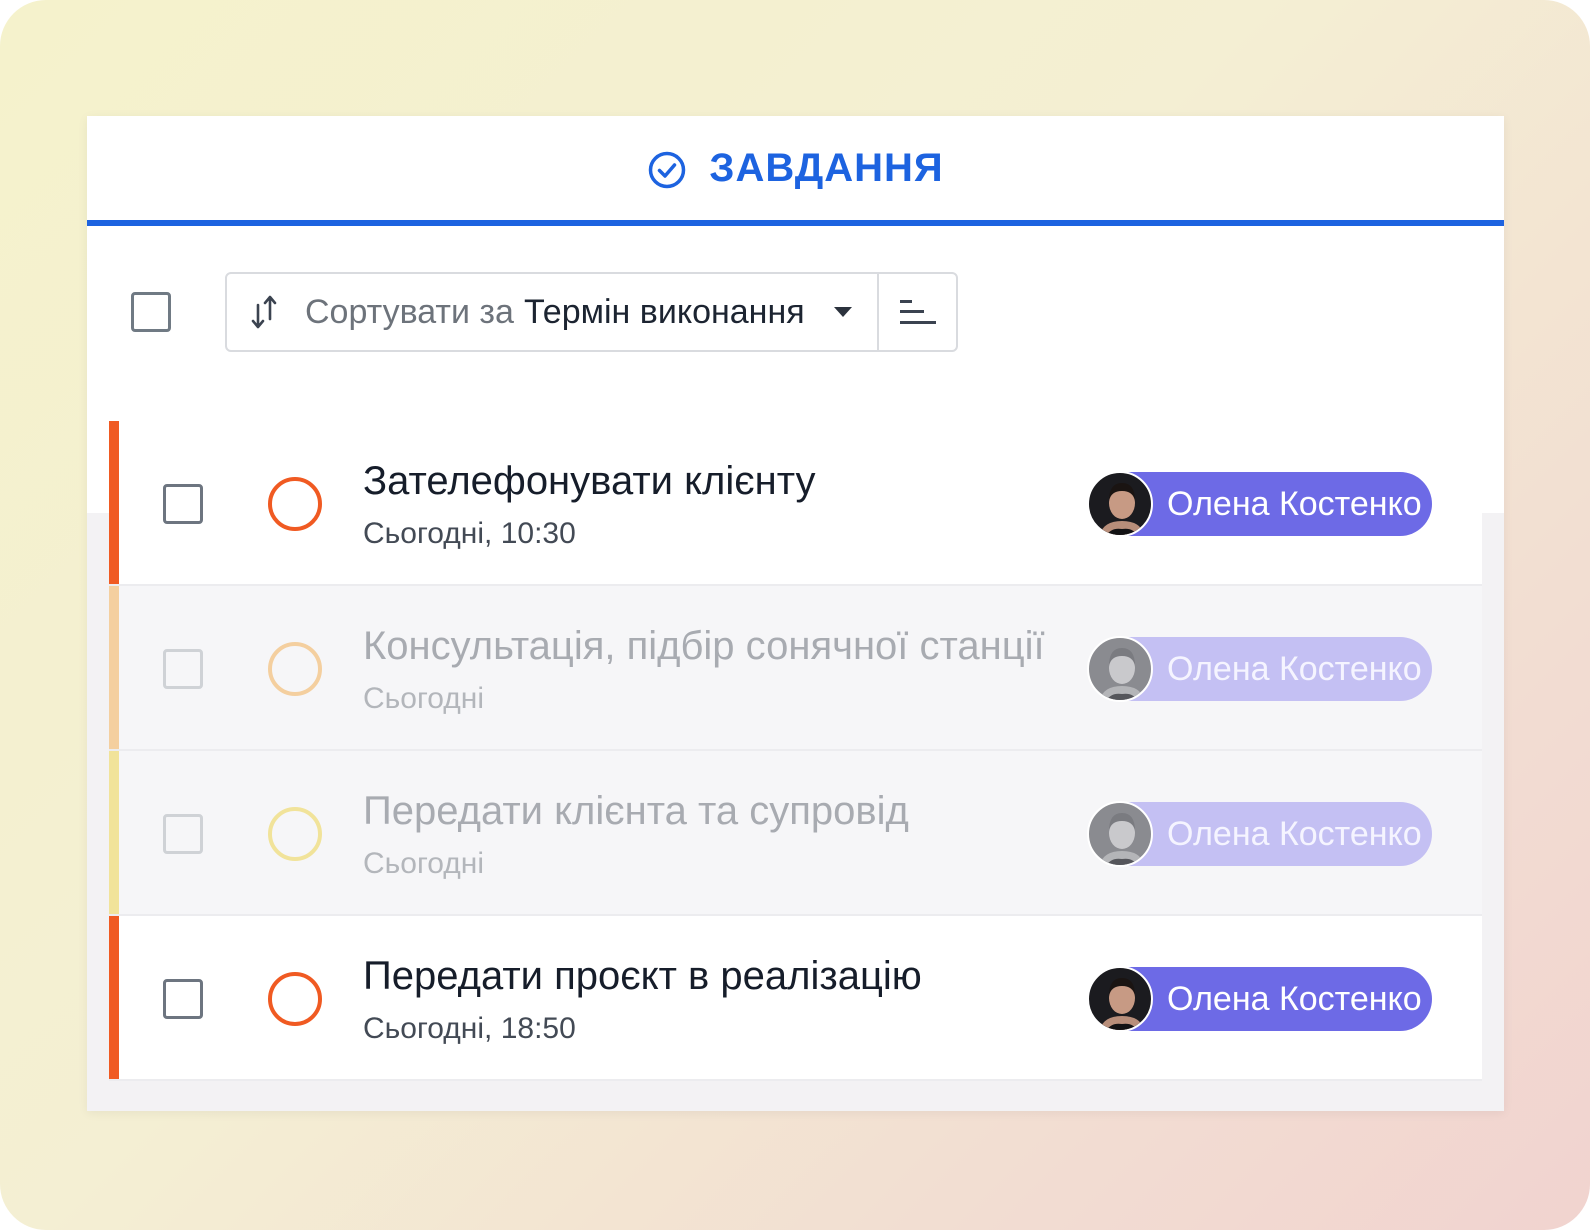  I want to click on check-circle-icon, so click(667, 169).